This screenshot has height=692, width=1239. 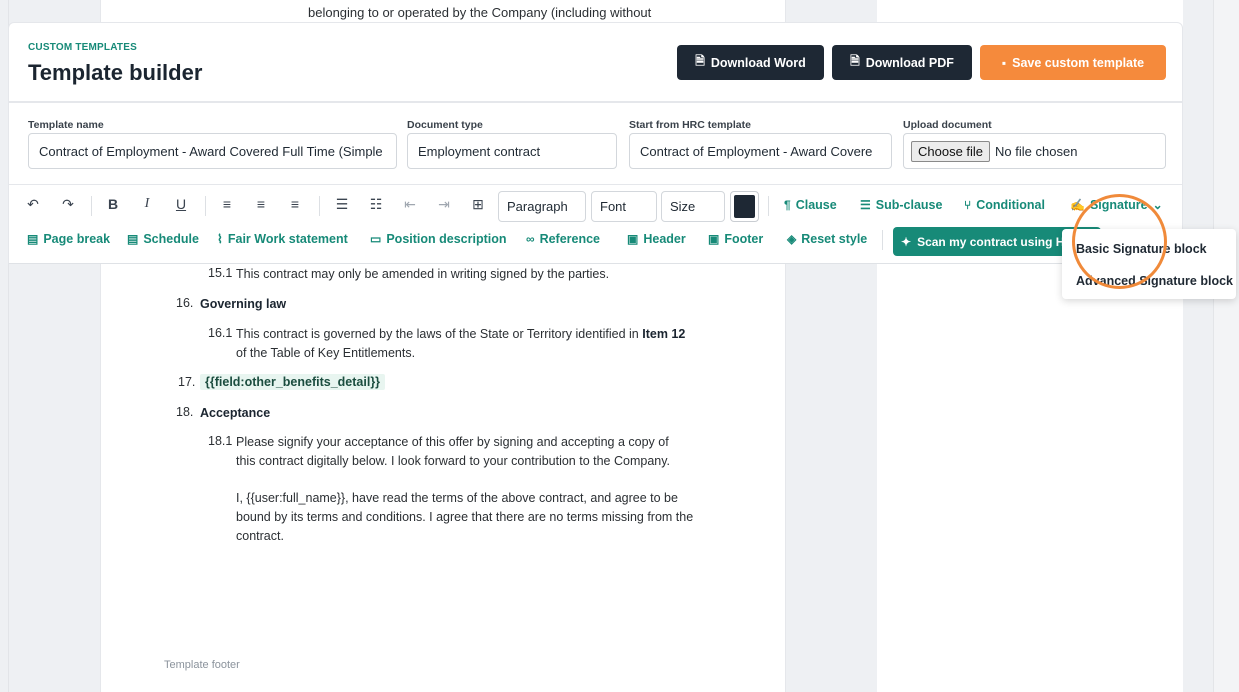 What do you see at coordinates (1226, 346) in the screenshot?
I see `scrollbar-track` at bounding box center [1226, 346].